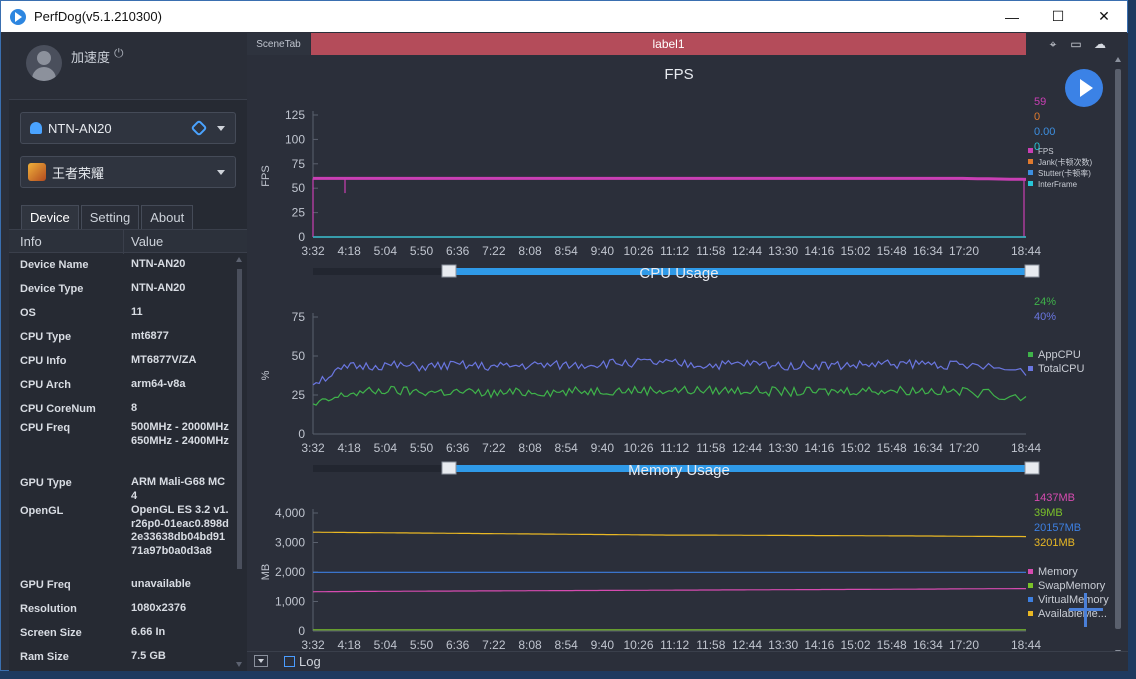  Describe the element at coordinates (855, 251) in the screenshot. I see `x-tick-label: 15:02` at that location.